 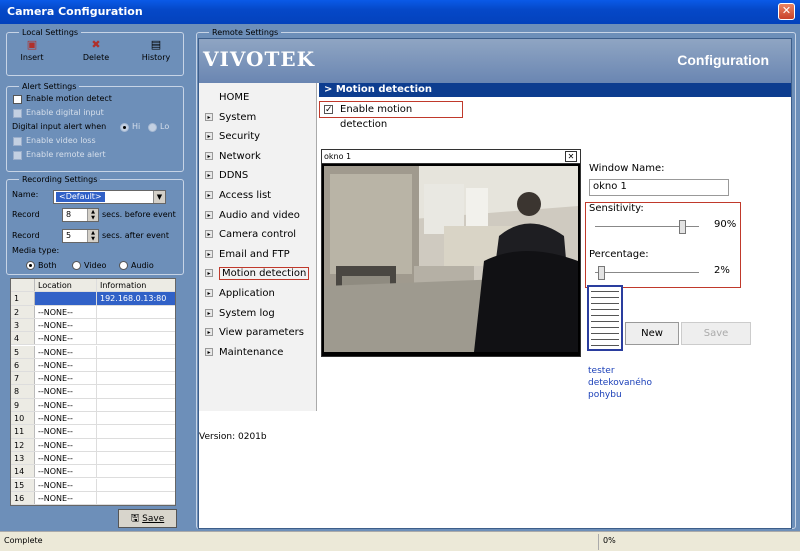 What do you see at coordinates (159, 197) in the screenshot?
I see `chevron-down-icon: ▼` at bounding box center [159, 197].